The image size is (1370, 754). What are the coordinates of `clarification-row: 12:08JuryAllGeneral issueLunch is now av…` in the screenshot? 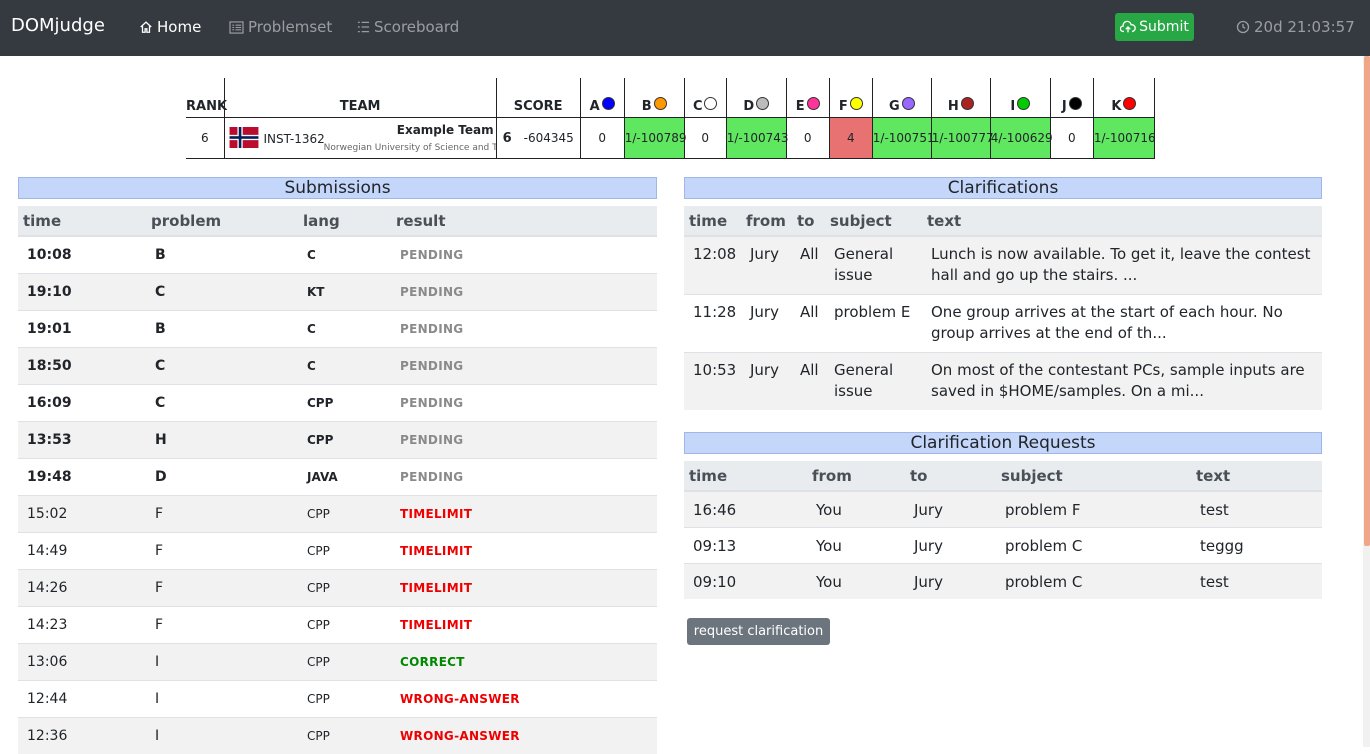 It's located at (1003, 265).